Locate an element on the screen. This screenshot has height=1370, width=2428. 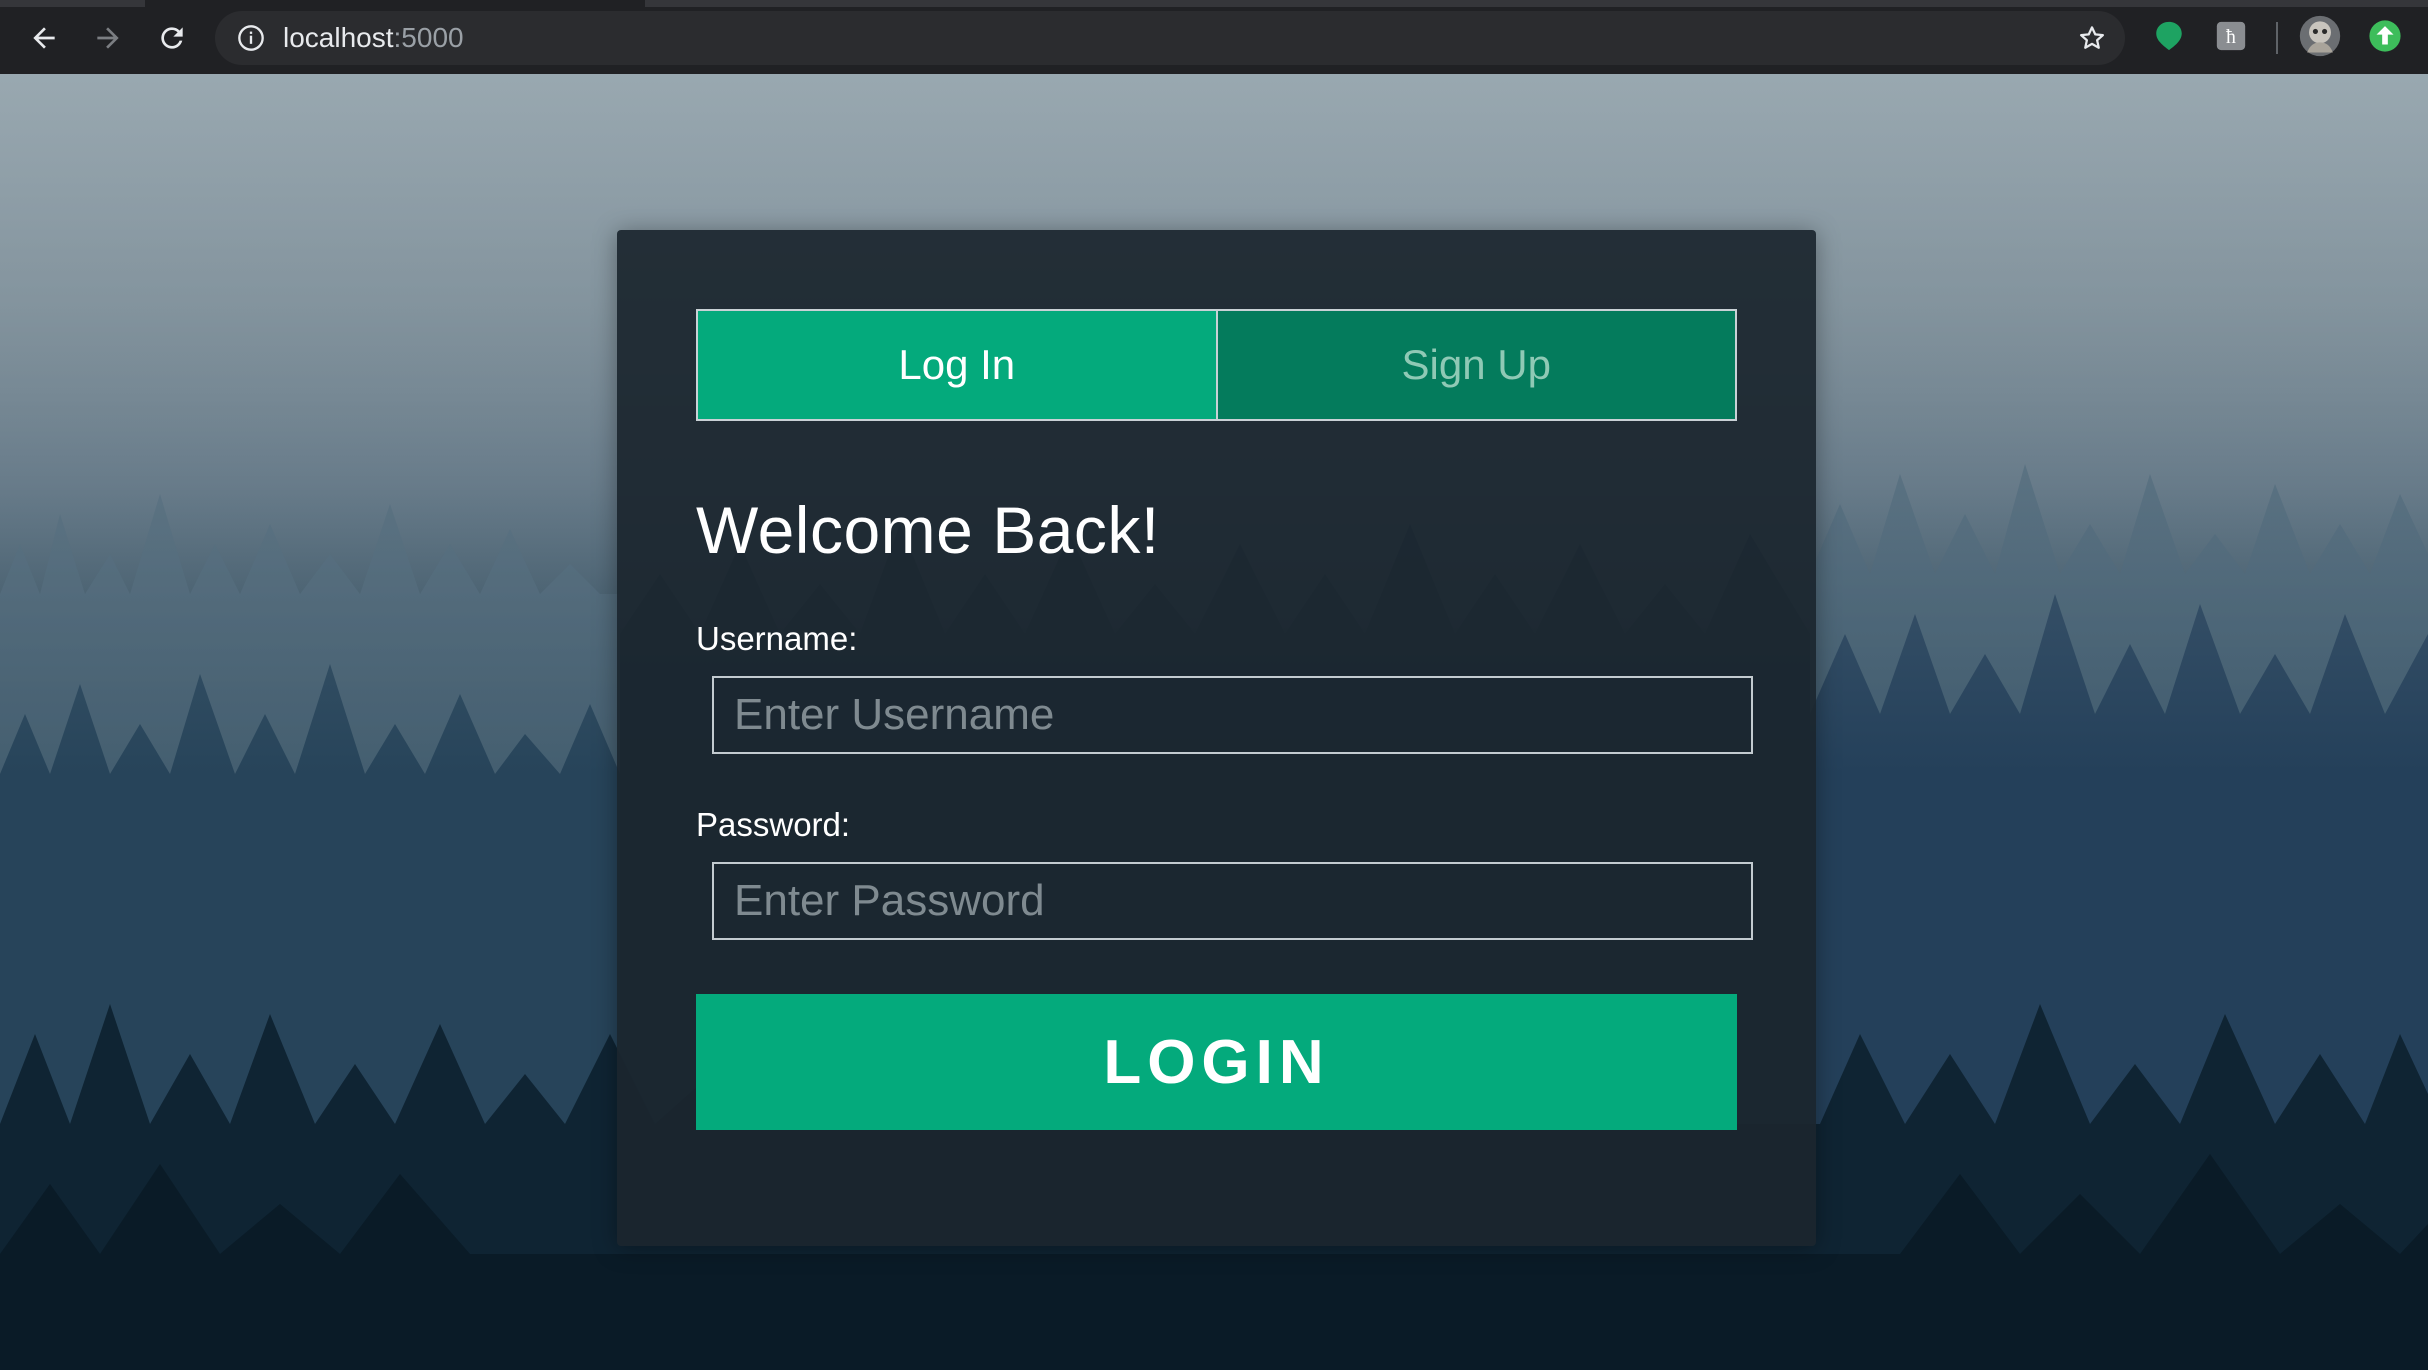
forward-button is located at coordinates (108, 38).